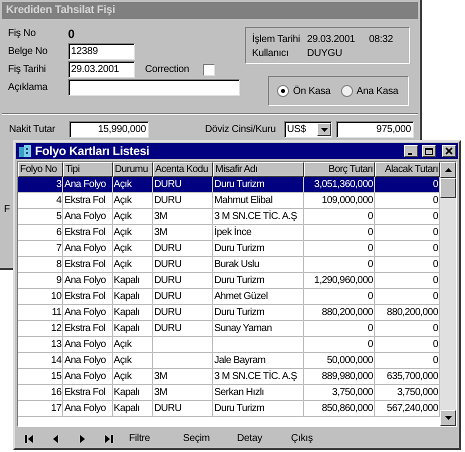 The width and height of the screenshot is (465, 452). What do you see at coordinates (41, 233) in the screenshot?
I see `table-cell: 6` at bounding box center [41, 233].